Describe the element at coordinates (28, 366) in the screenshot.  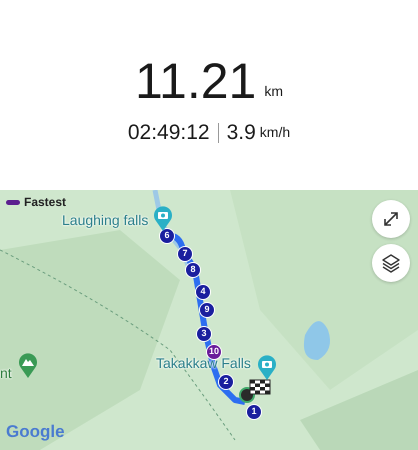
I see `mountain-pin-icon` at that location.